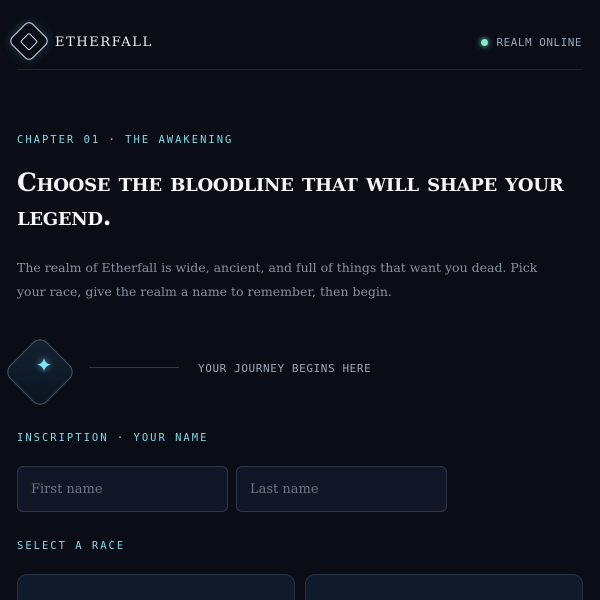 The height and width of the screenshot is (600, 600). What do you see at coordinates (44, 365) in the screenshot?
I see `sparkle-icon: ✦` at bounding box center [44, 365].